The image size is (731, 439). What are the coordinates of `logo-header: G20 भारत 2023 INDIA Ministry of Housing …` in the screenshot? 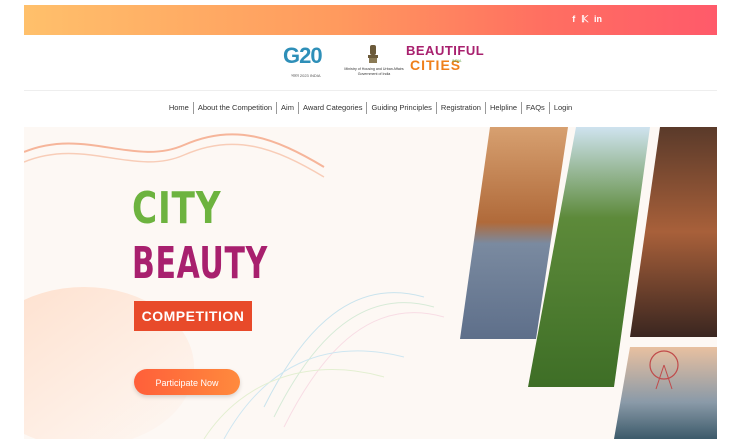 It's located at (370, 63).